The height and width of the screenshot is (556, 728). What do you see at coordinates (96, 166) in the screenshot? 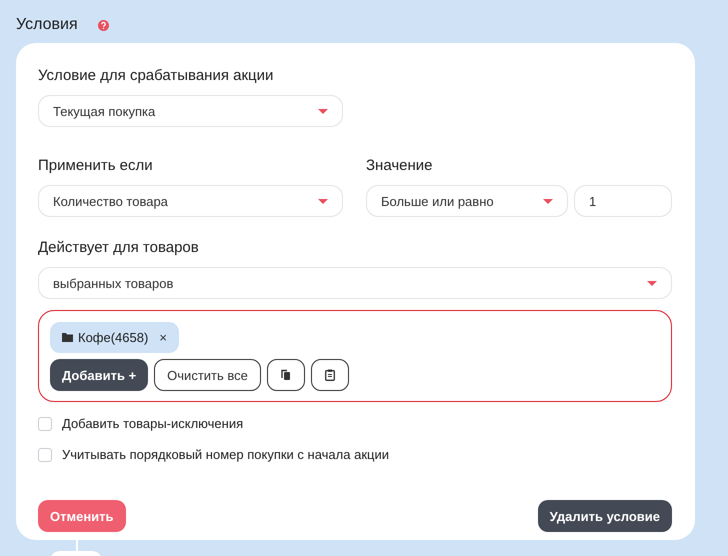
I see `field-label: Применить если` at bounding box center [96, 166].